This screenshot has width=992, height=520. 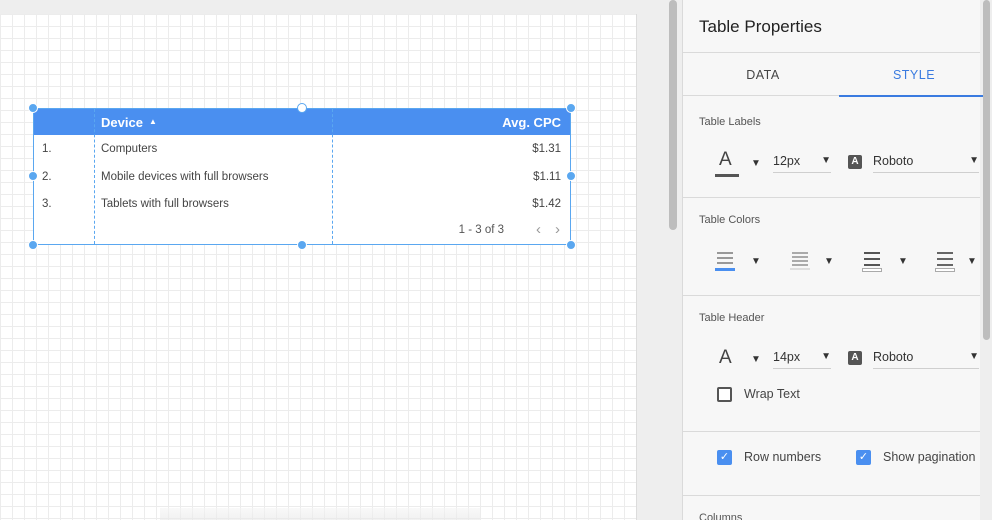 What do you see at coordinates (47, 204) in the screenshot?
I see `row-number: 3.` at bounding box center [47, 204].